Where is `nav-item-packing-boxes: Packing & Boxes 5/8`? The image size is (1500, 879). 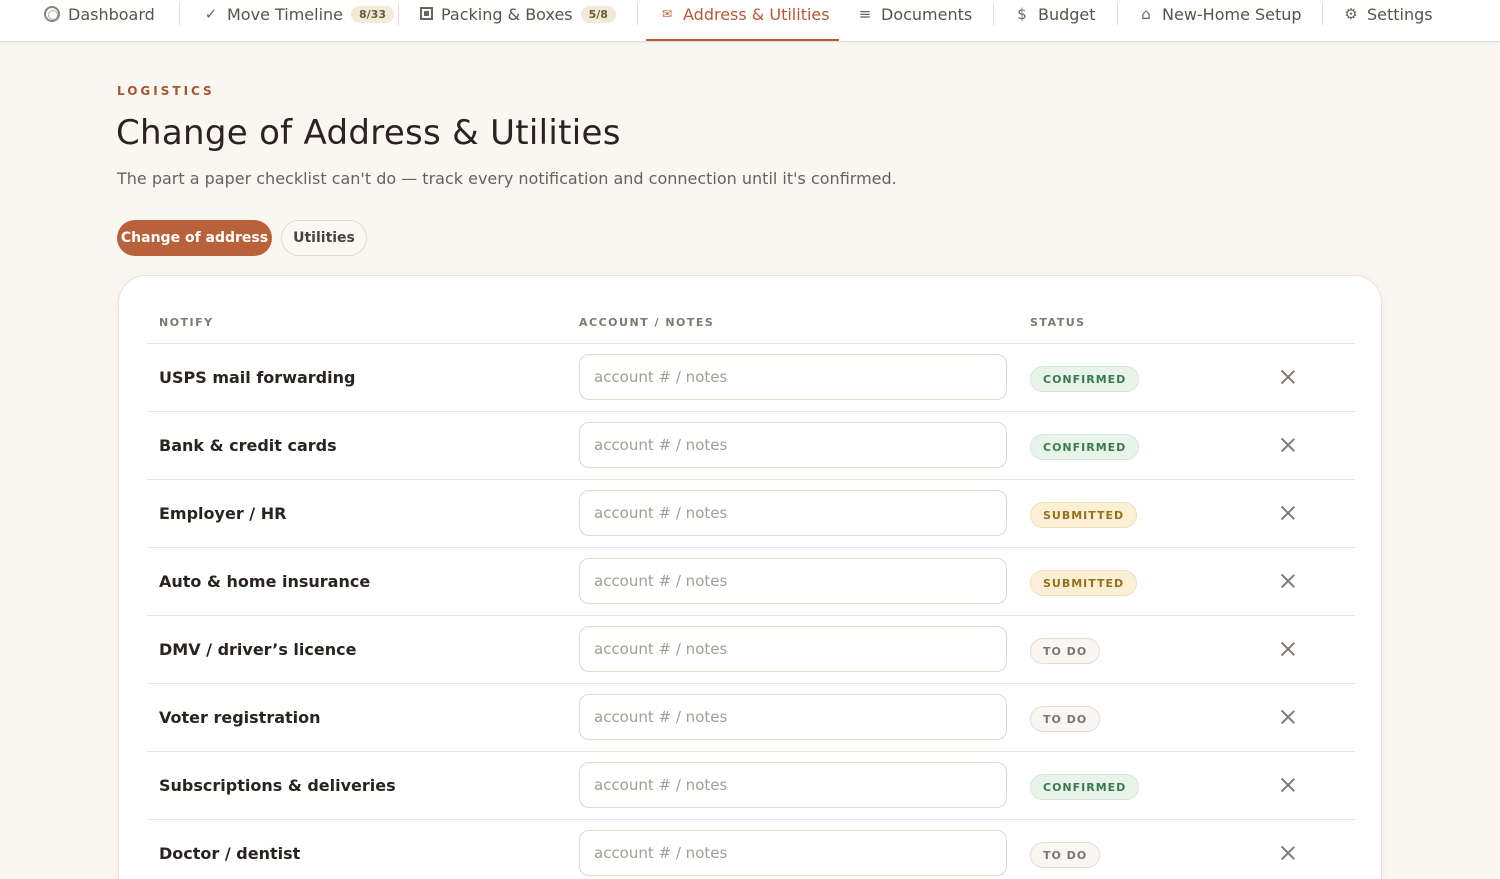 nav-item-packing-boxes: Packing & Boxes 5/8 is located at coordinates (518, 21).